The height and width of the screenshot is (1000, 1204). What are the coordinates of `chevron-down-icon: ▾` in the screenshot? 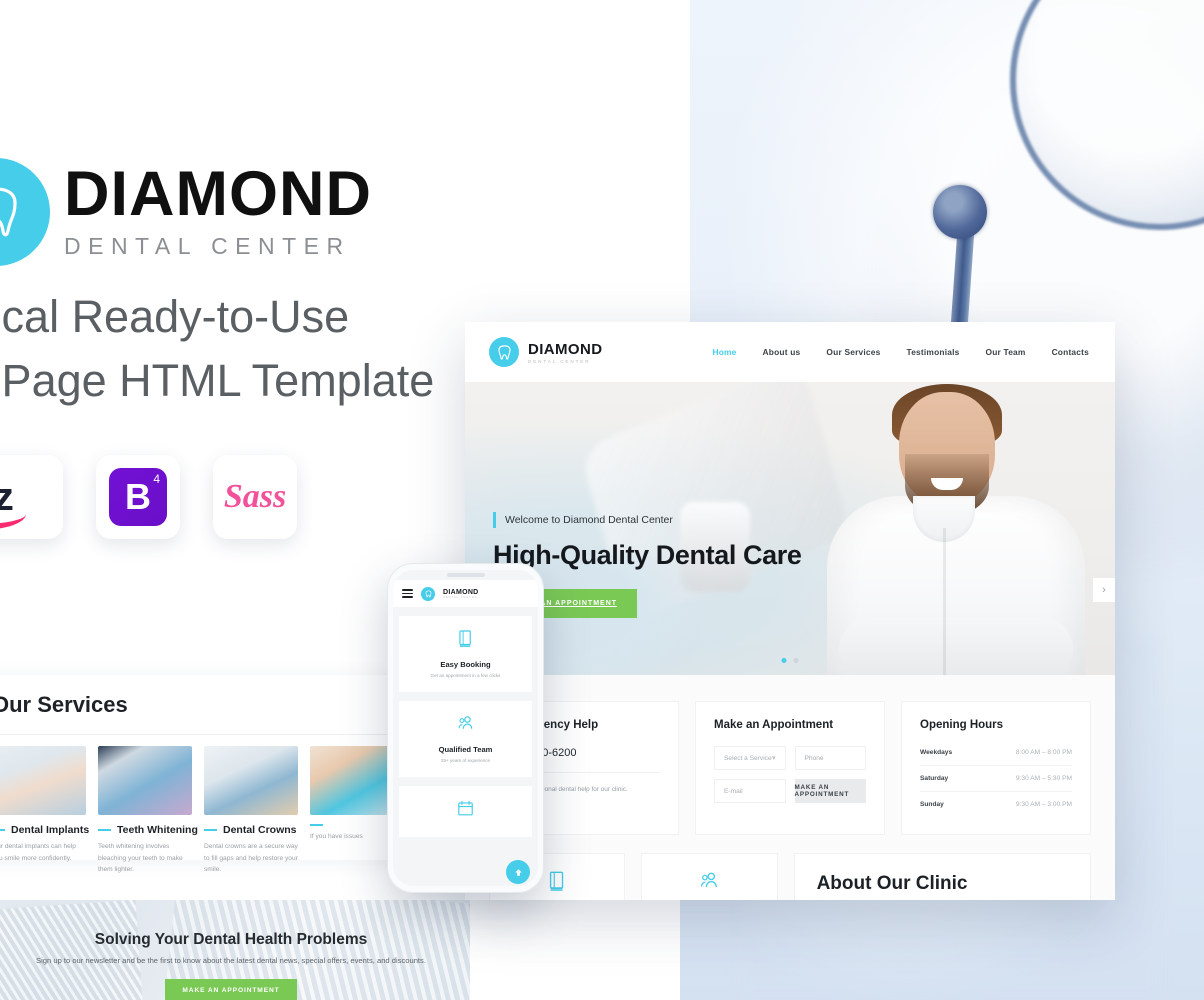 It's located at (773, 758).